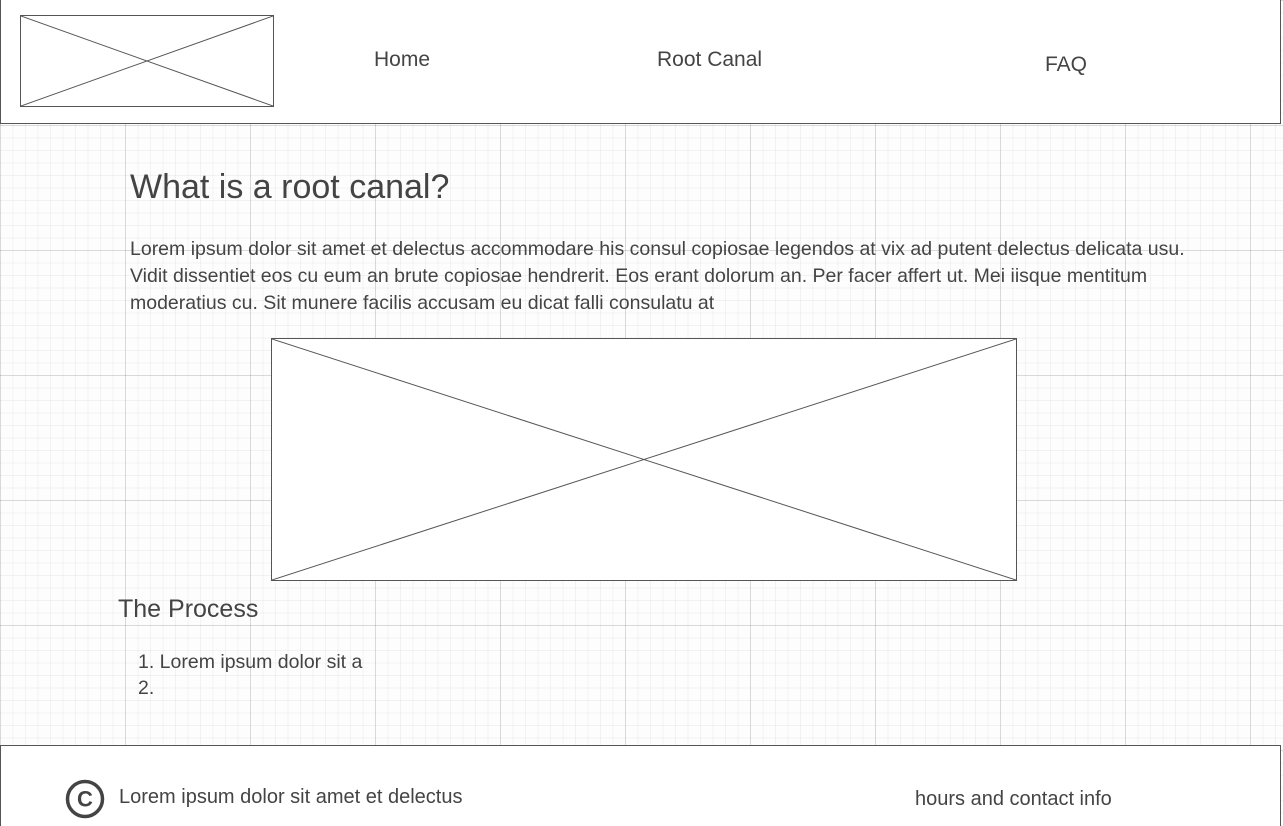 The height and width of the screenshot is (826, 1283). I want to click on page-title: What is a root canal?, so click(290, 187).